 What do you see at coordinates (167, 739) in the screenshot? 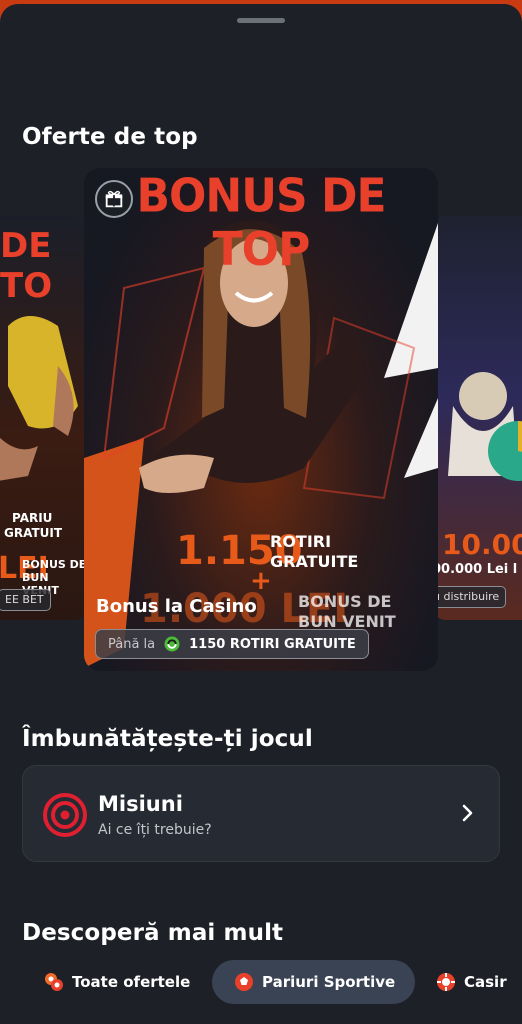
I see `section-title-improve: Îmbunătățește-ți jocul` at bounding box center [167, 739].